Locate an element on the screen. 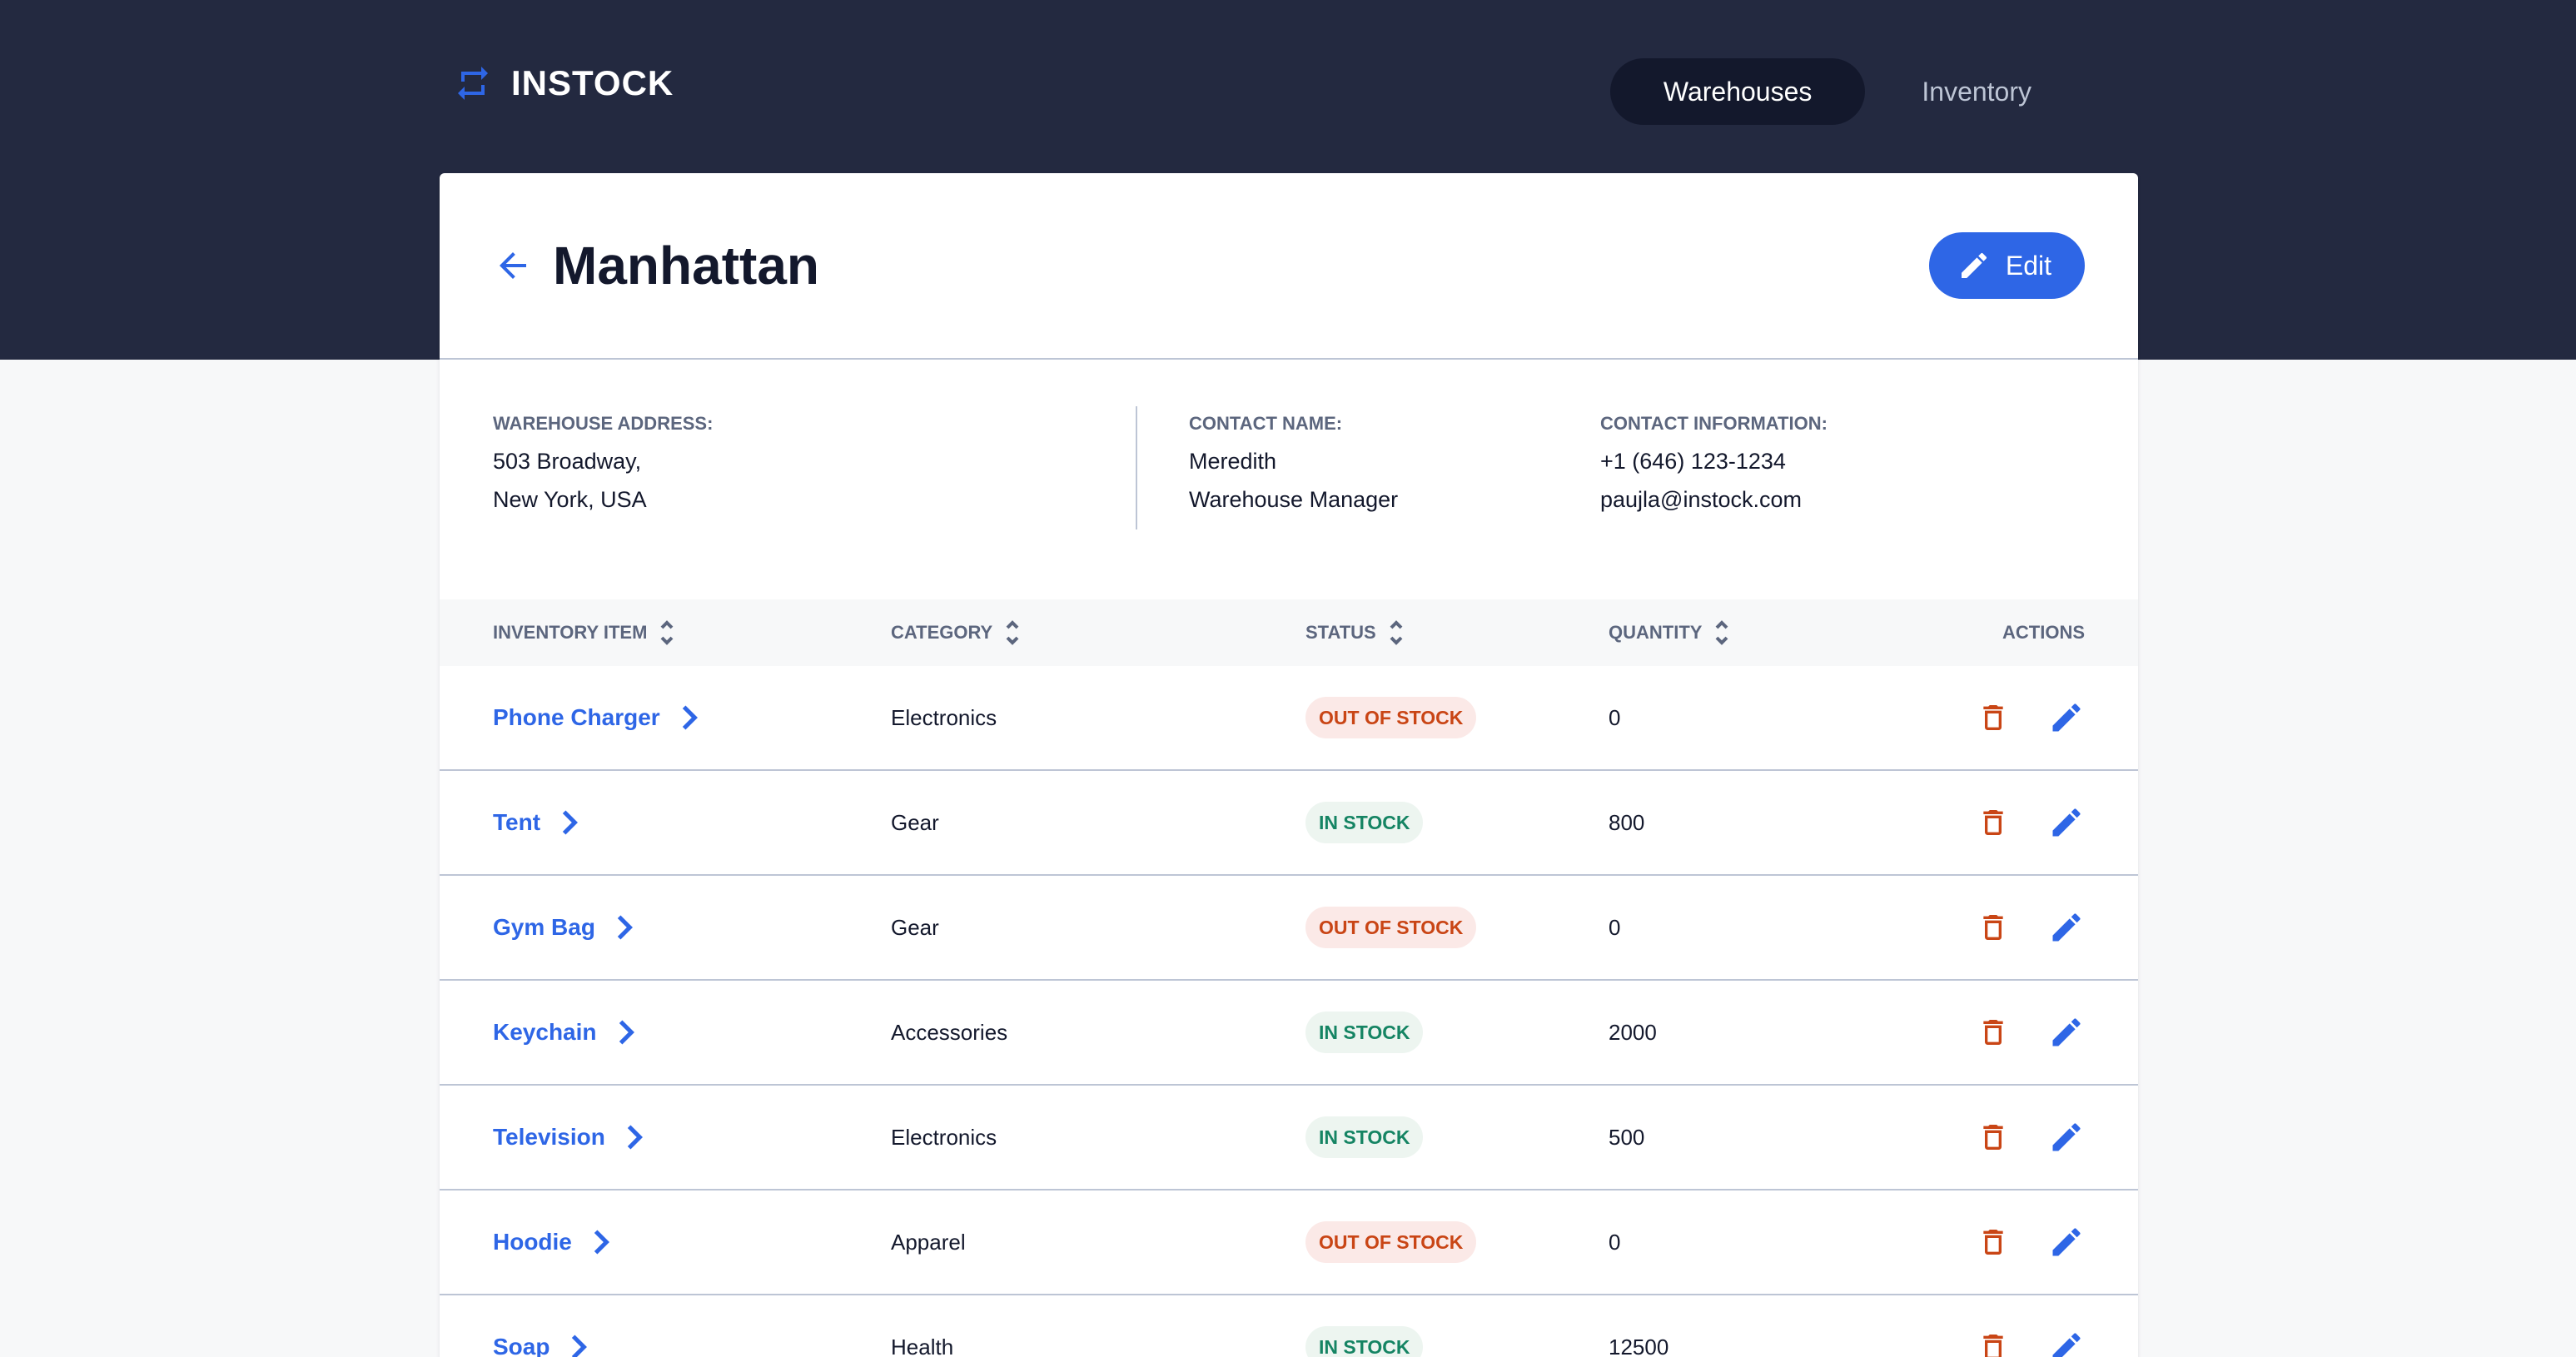 This screenshot has height=1357, width=2576. cell-quantity: 12500 is located at coordinates (1639, 1345).